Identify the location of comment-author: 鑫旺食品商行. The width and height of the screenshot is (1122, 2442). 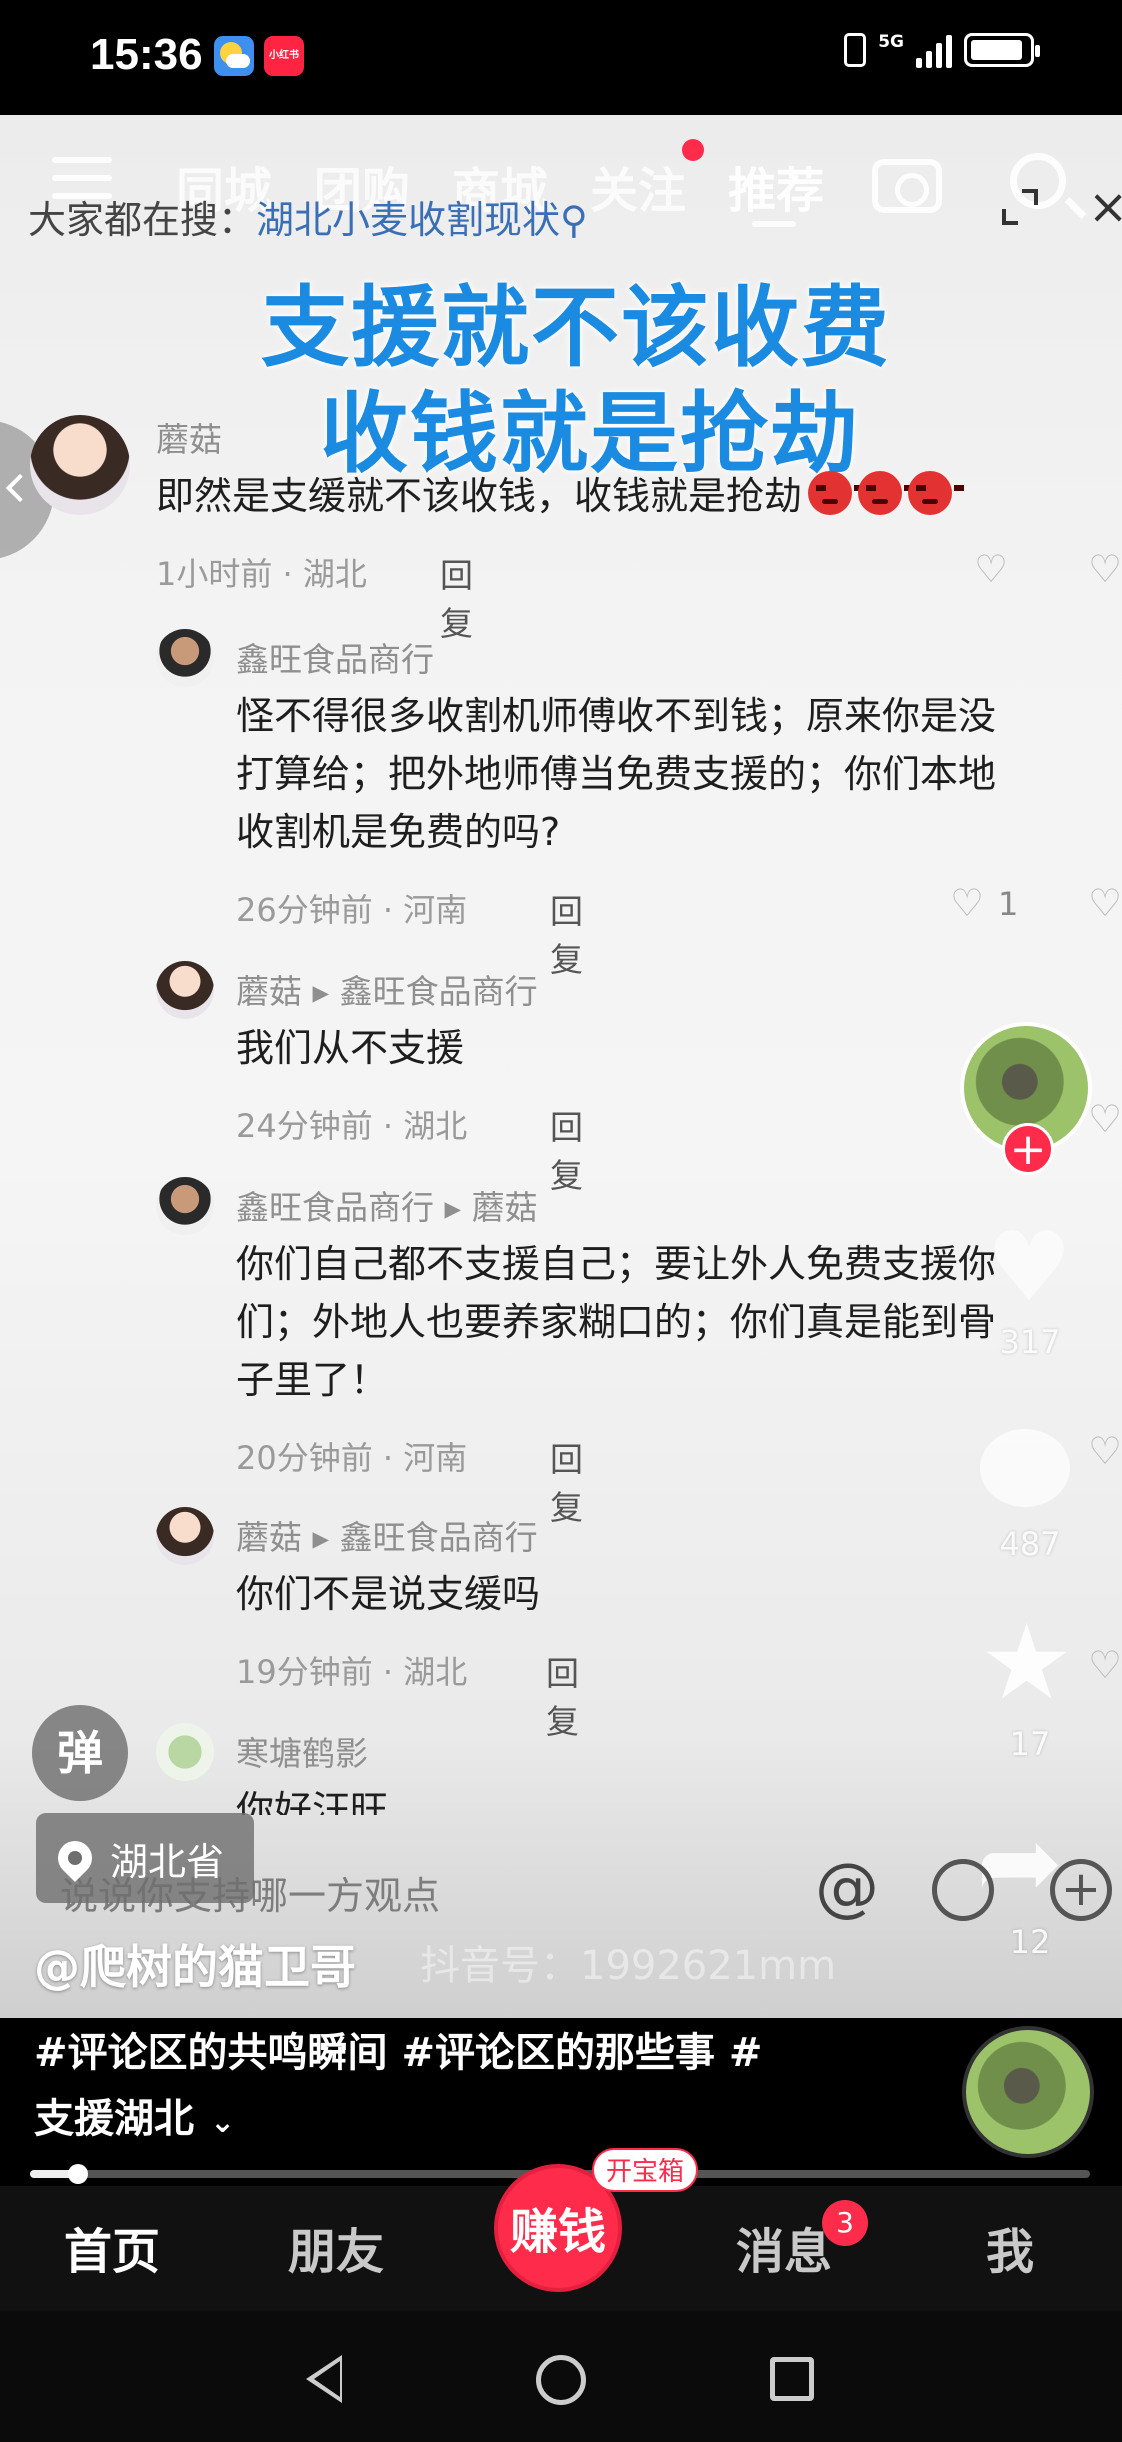
(335, 657).